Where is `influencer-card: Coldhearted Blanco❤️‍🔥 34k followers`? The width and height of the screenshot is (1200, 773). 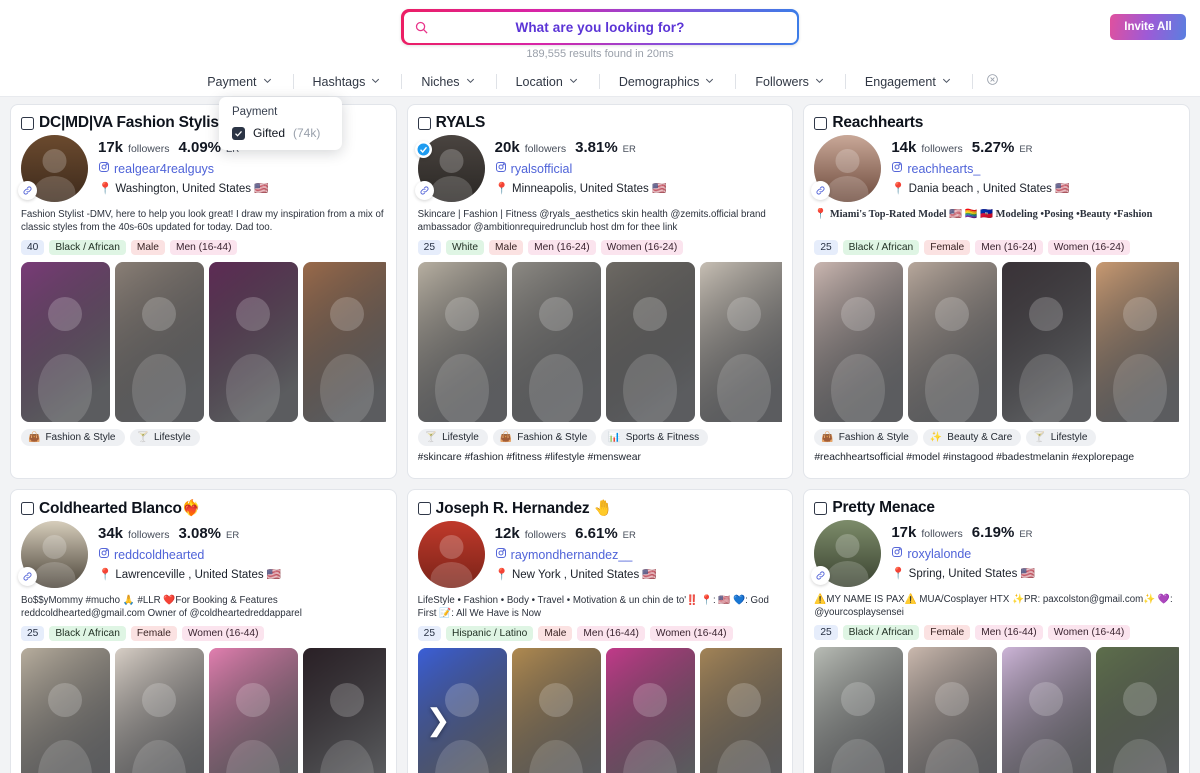
influencer-card: Coldhearted Blanco❤️‍🔥 34k followers is located at coordinates (203, 631).